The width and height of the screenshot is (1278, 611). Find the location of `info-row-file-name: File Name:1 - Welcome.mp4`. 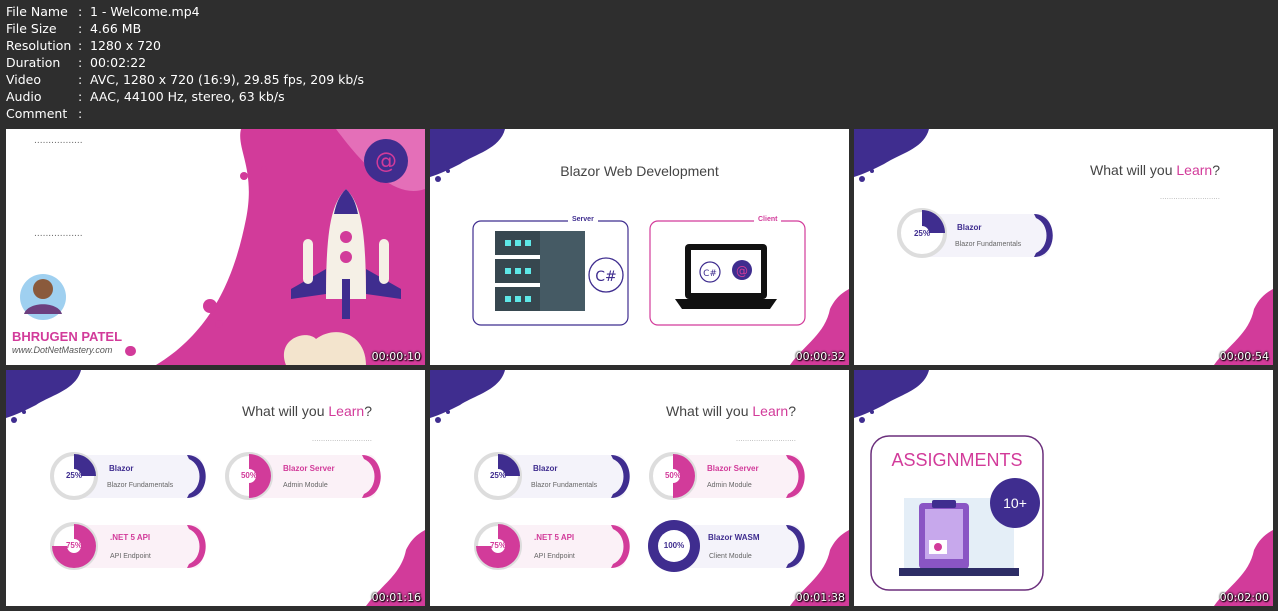

info-row-file-name: File Name:1 - Welcome.mp4 is located at coordinates (103, 11).